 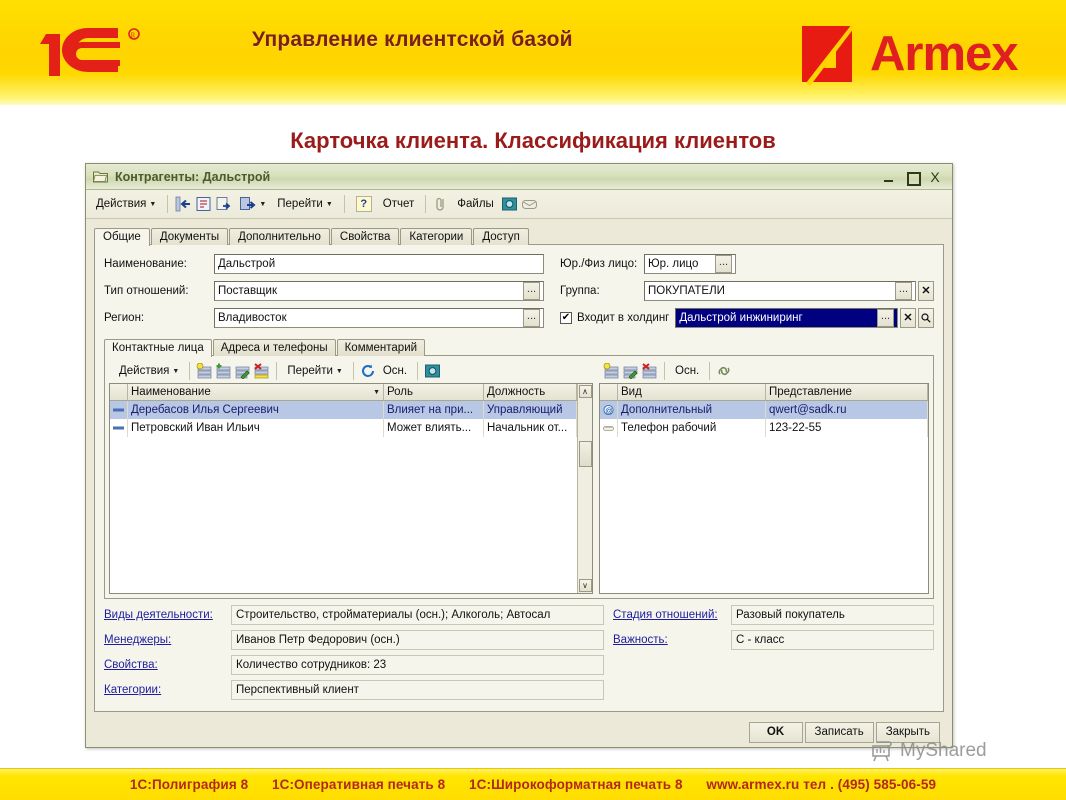 I want to click on region-label: Регион:, so click(x=124, y=317).